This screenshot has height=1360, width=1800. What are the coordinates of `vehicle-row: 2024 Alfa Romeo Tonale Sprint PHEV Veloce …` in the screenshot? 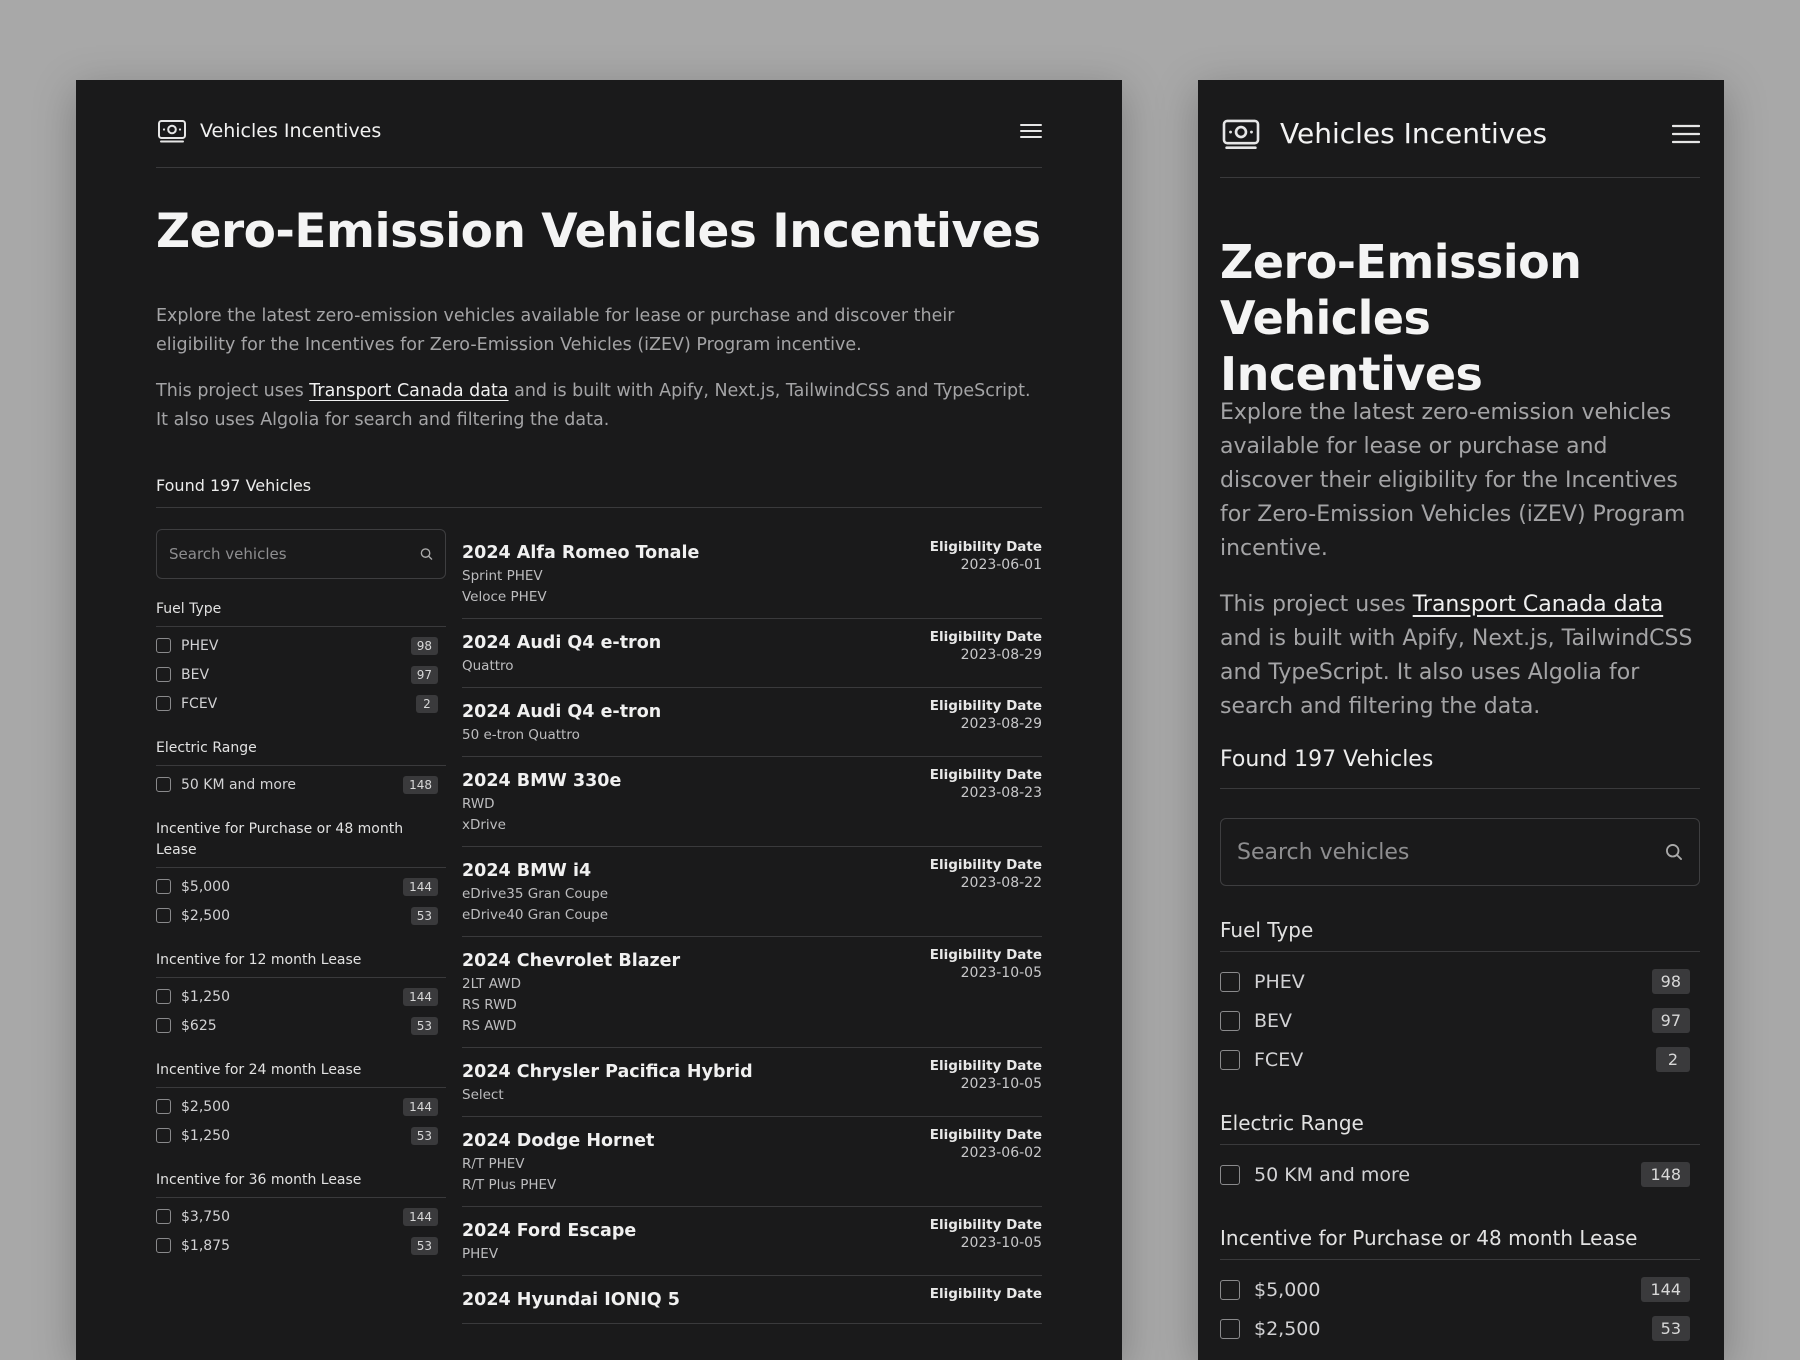 It's located at (752, 574).